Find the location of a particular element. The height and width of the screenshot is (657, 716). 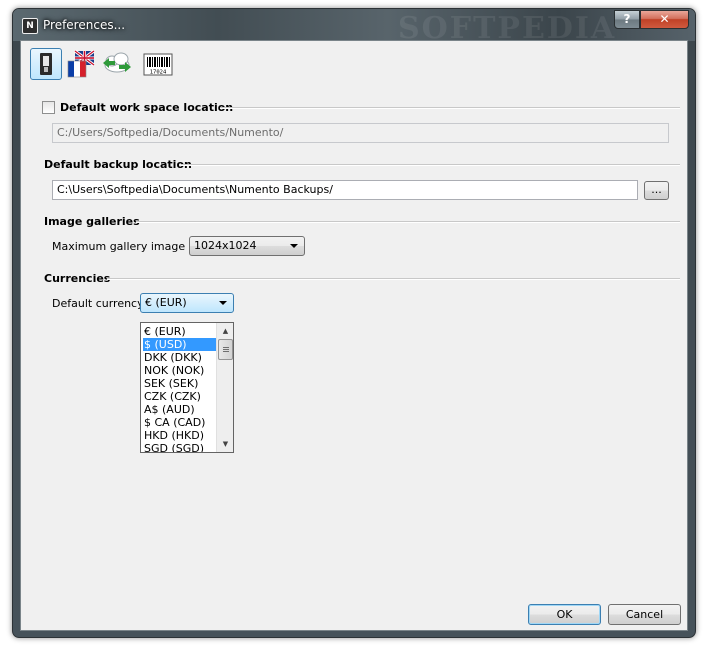

default-currency-select: € (EUR) is located at coordinates (187, 303).